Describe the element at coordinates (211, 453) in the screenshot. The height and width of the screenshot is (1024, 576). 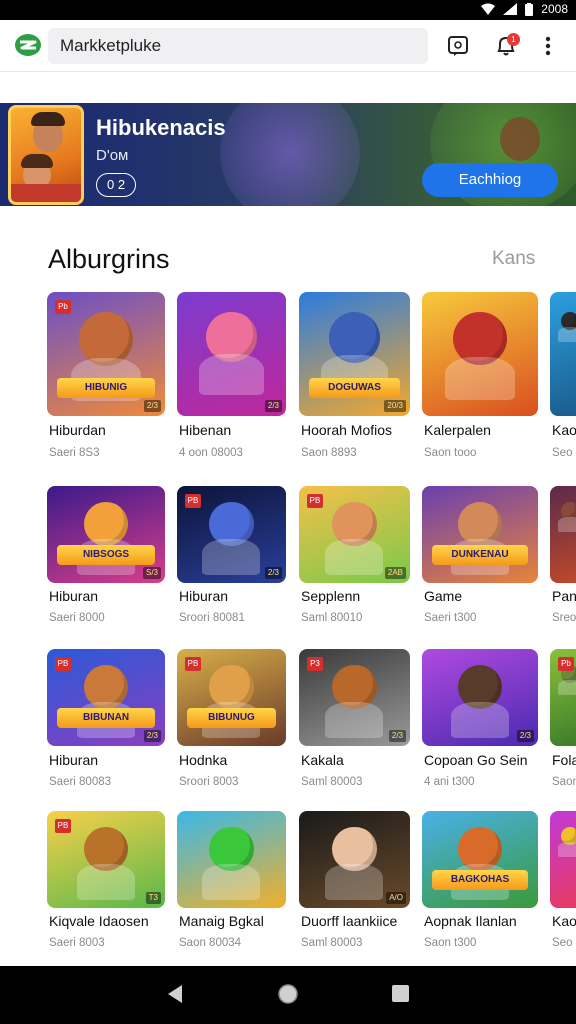
I see `game-subtitle: 4 oon 08003` at that location.